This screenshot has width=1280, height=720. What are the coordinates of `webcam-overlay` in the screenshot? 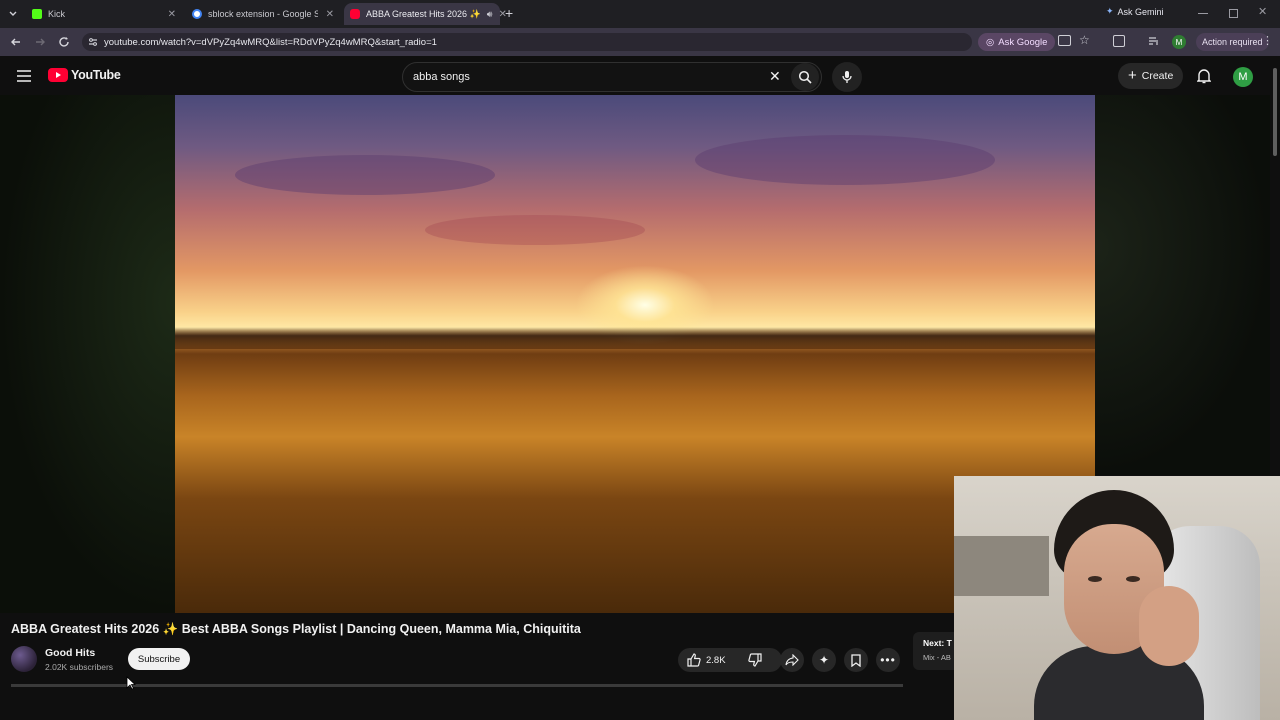 It's located at (1117, 598).